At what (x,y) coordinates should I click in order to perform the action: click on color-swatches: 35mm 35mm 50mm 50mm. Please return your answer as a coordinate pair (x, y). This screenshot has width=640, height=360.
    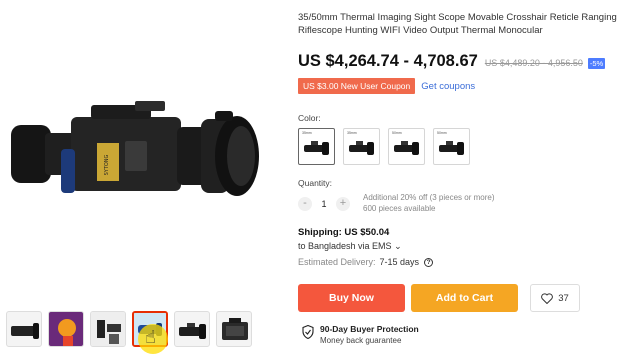
    Looking at the image, I should click on (384, 146).